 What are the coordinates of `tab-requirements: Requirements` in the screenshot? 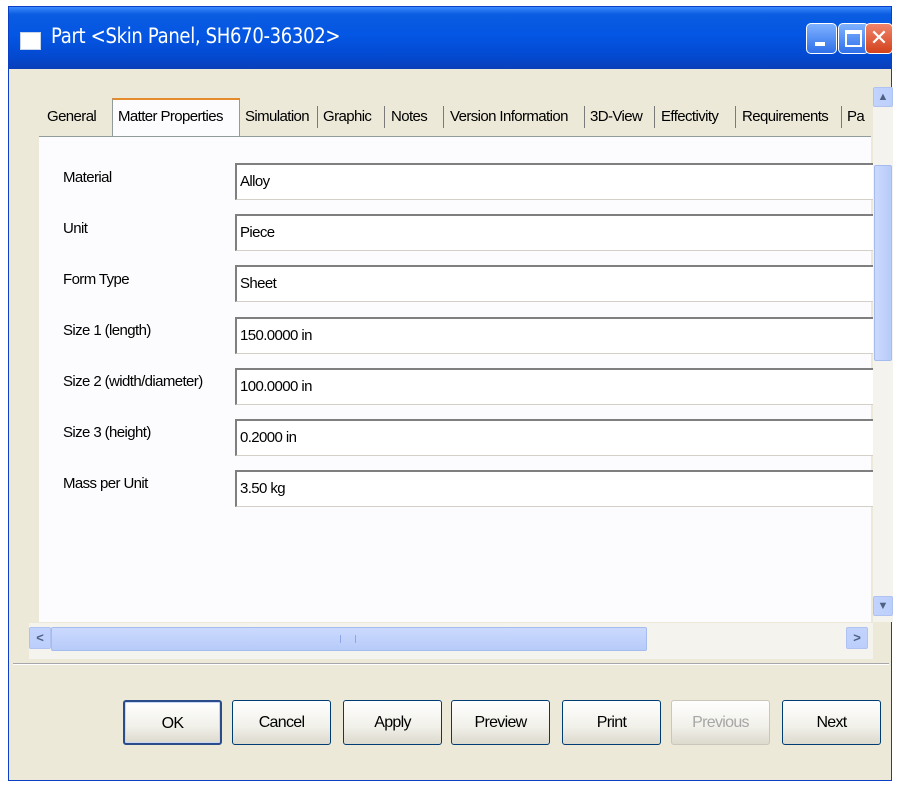 It's located at (785, 117).